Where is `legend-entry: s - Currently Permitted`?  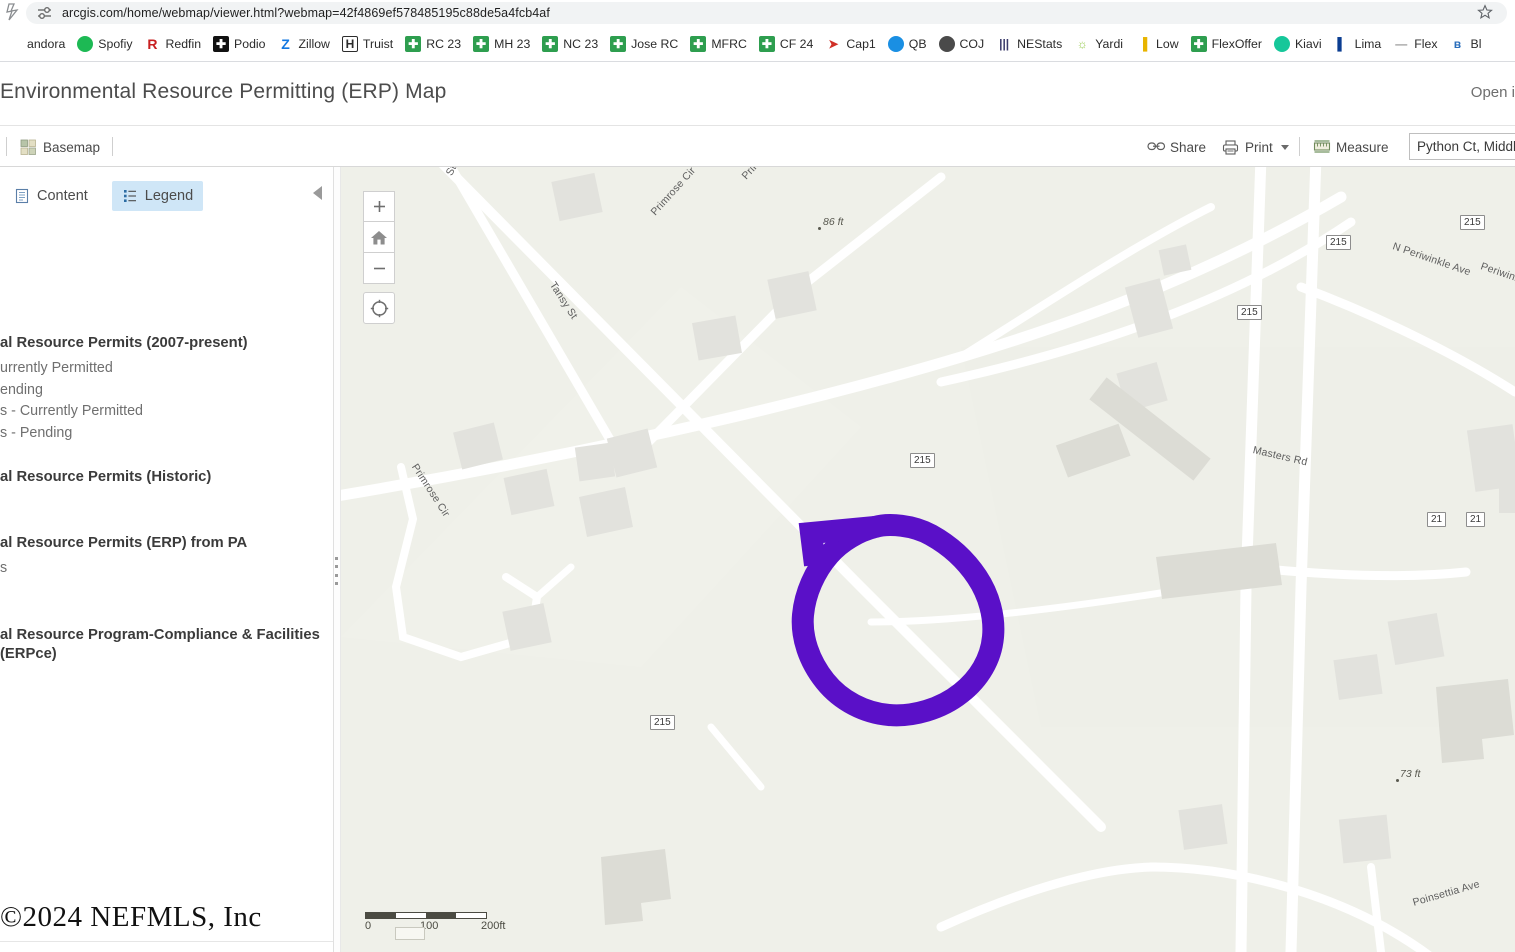 legend-entry: s - Currently Permitted is located at coordinates (166, 412).